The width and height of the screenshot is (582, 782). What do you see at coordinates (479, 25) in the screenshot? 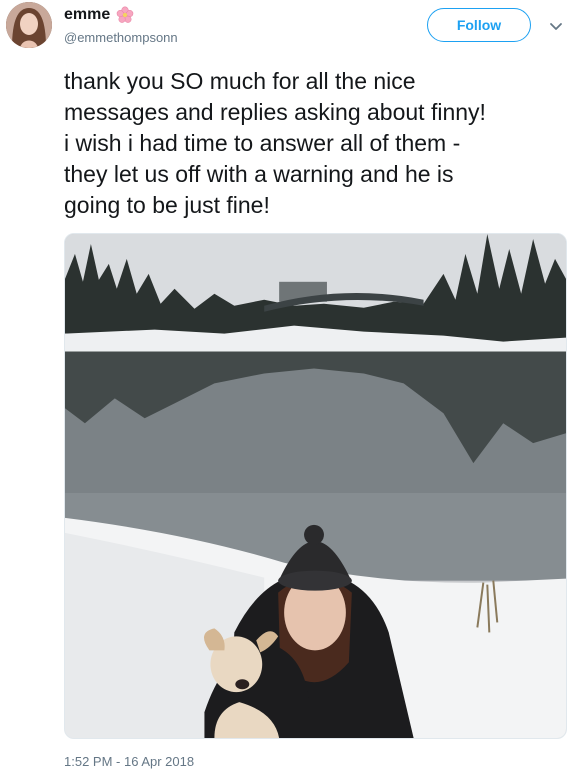
I see `follow-button: Follow` at bounding box center [479, 25].